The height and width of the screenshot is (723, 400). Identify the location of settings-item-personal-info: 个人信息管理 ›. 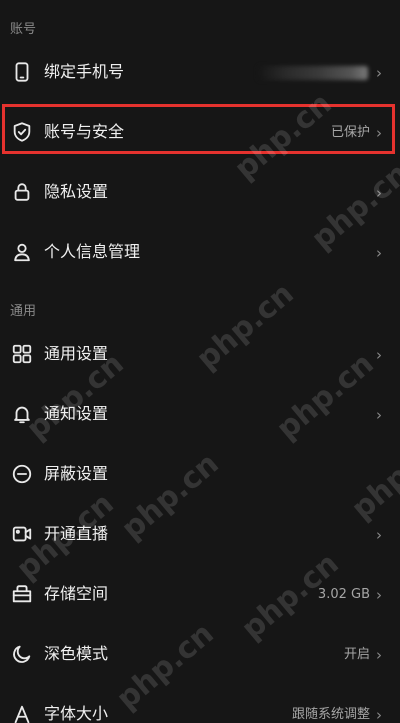
(200, 254).